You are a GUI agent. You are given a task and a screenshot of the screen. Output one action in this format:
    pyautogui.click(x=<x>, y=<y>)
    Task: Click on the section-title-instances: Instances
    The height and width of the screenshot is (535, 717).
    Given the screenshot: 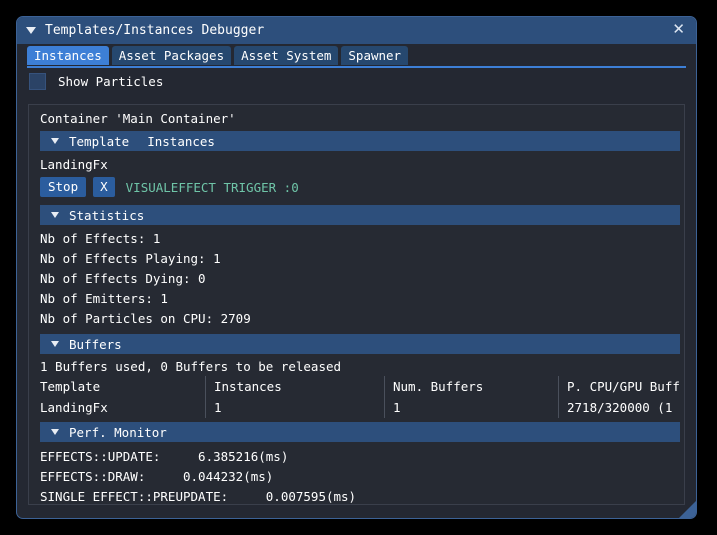 What is the action you would take?
    pyautogui.click(x=181, y=141)
    